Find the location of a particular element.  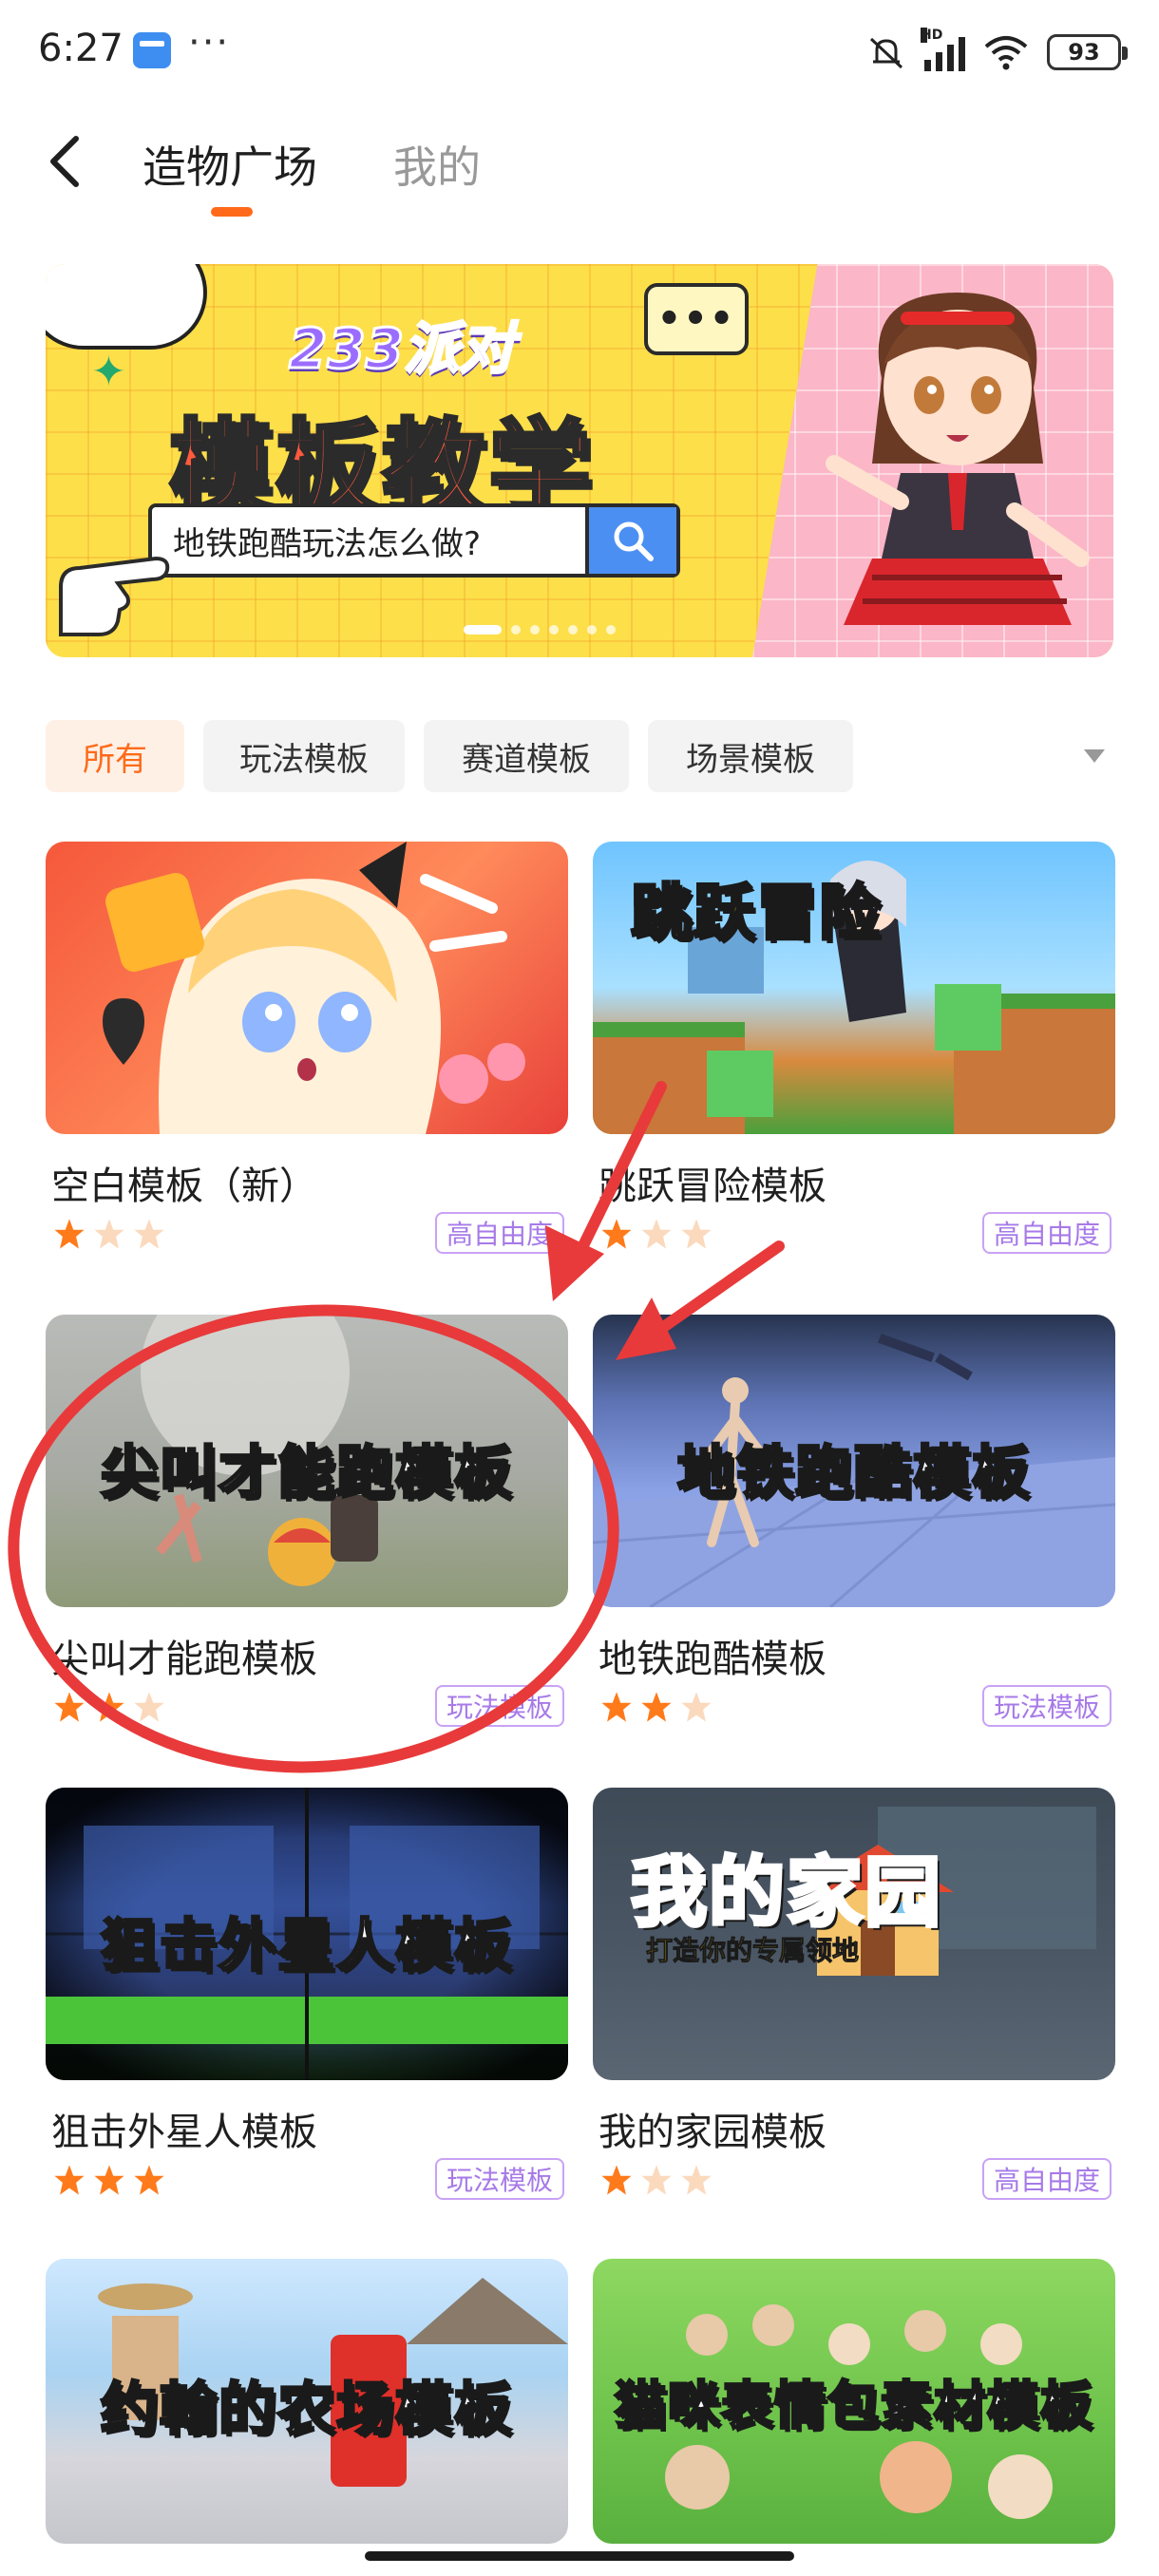

sparkle-icon: ✦ is located at coordinates (108, 372).